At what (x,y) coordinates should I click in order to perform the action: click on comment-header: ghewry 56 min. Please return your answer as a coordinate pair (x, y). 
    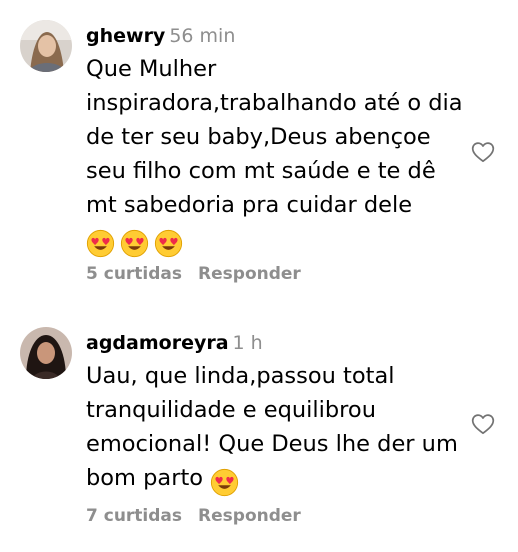
    Looking at the image, I should click on (160, 36).